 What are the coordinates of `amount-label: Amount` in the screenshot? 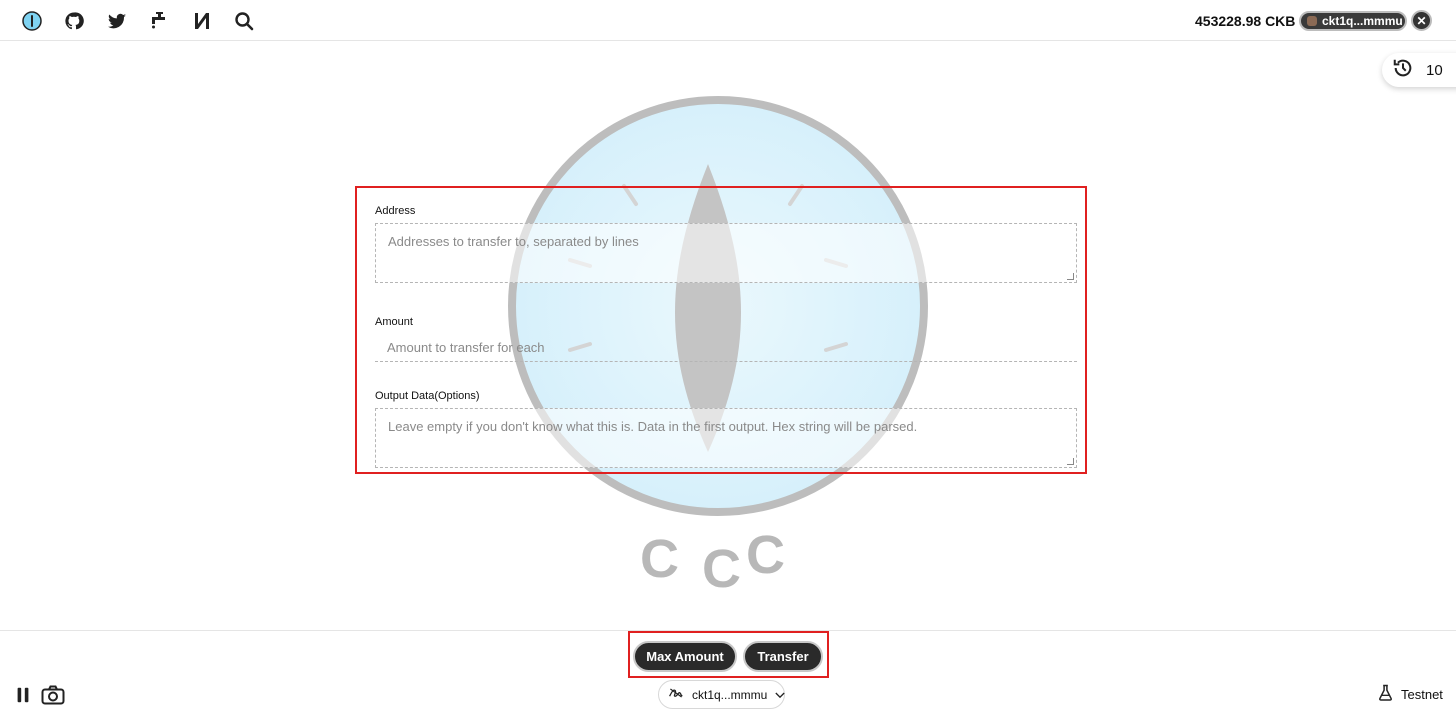 It's located at (394, 322).